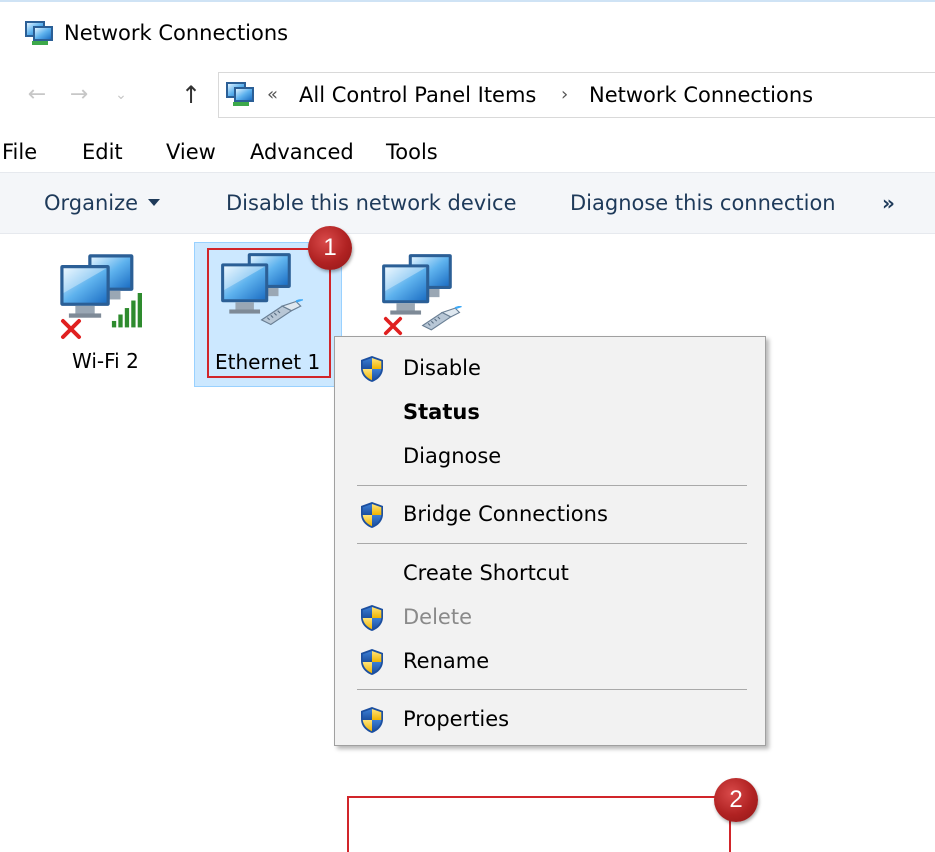  What do you see at coordinates (91, 203) in the screenshot?
I see `organize-label: Organize` at bounding box center [91, 203].